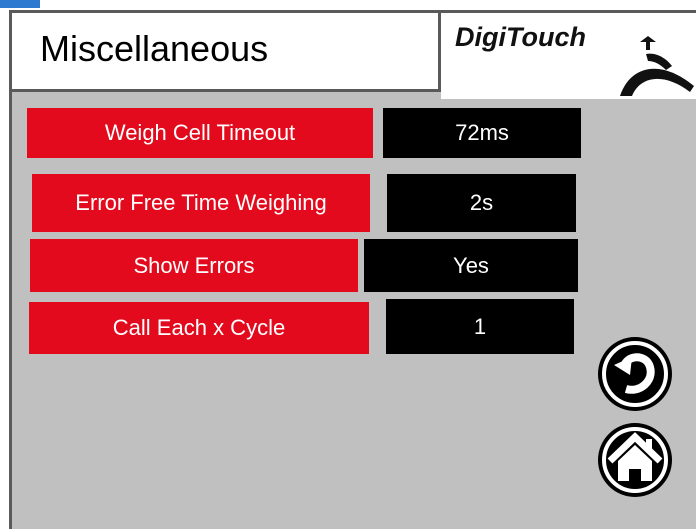 The image size is (696, 529). Describe the element at coordinates (481, 203) in the screenshot. I see `error-free-time-weighing-value: 2s` at that location.